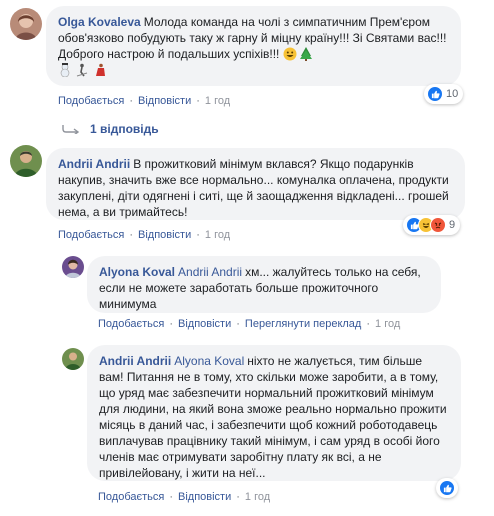  I want to click on reactions-summary-2: 9, so click(432, 225).